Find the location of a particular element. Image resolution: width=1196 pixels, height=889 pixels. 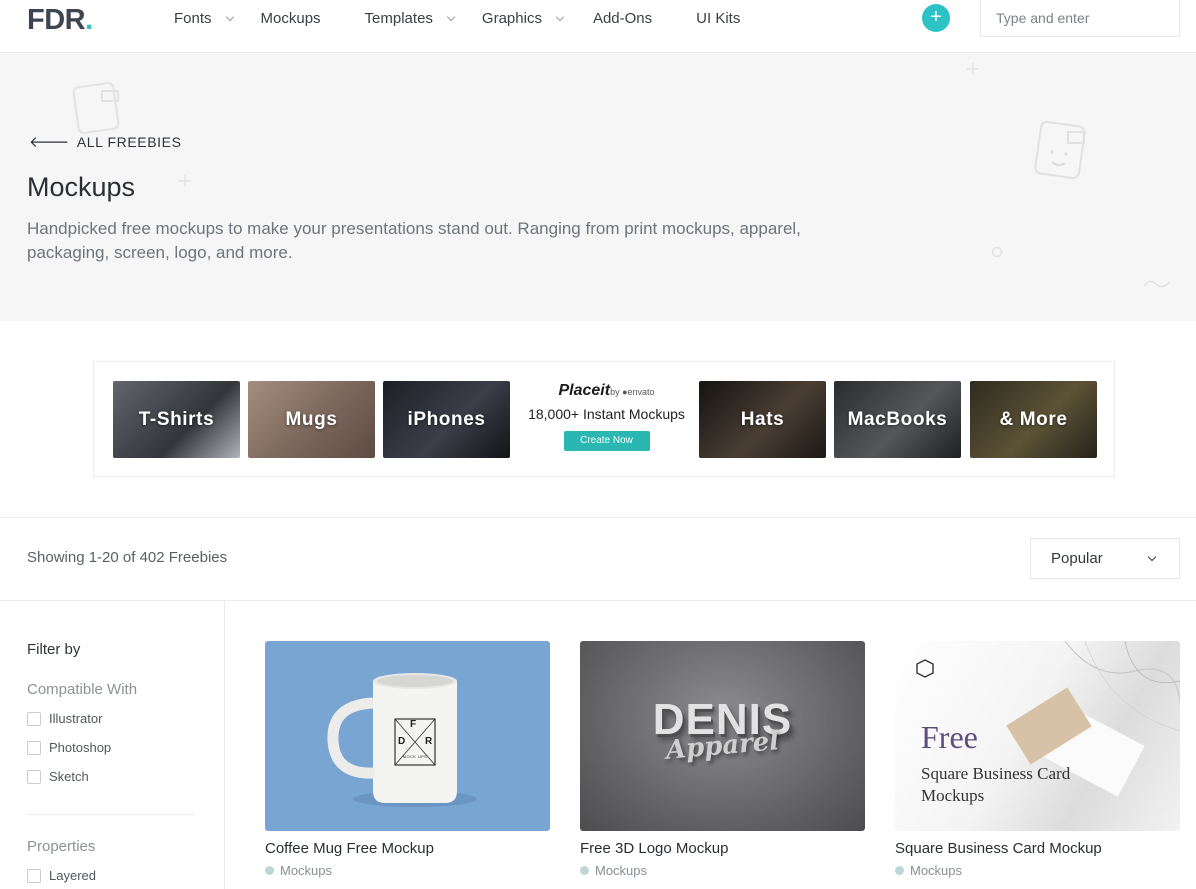

nav-graphics: Graphics is located at coordinates (523, 18).